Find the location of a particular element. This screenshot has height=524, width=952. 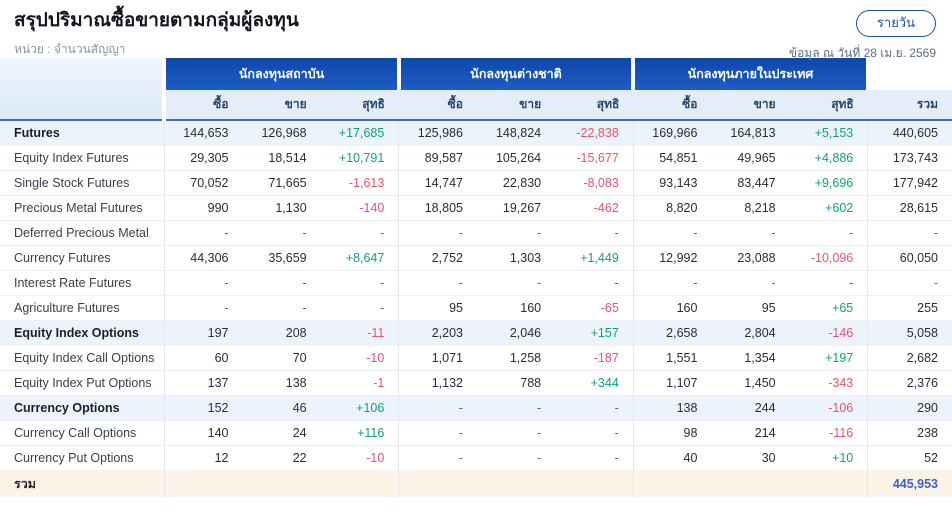

col-net-0: สุทธิ is located at coordinates (359, 105).